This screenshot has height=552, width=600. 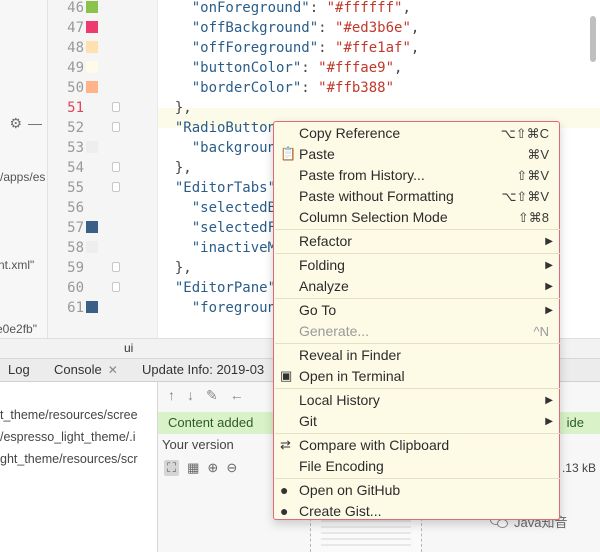 I want to click on tab-label: Update Info: 2019-03, so click(x=203, y=369).